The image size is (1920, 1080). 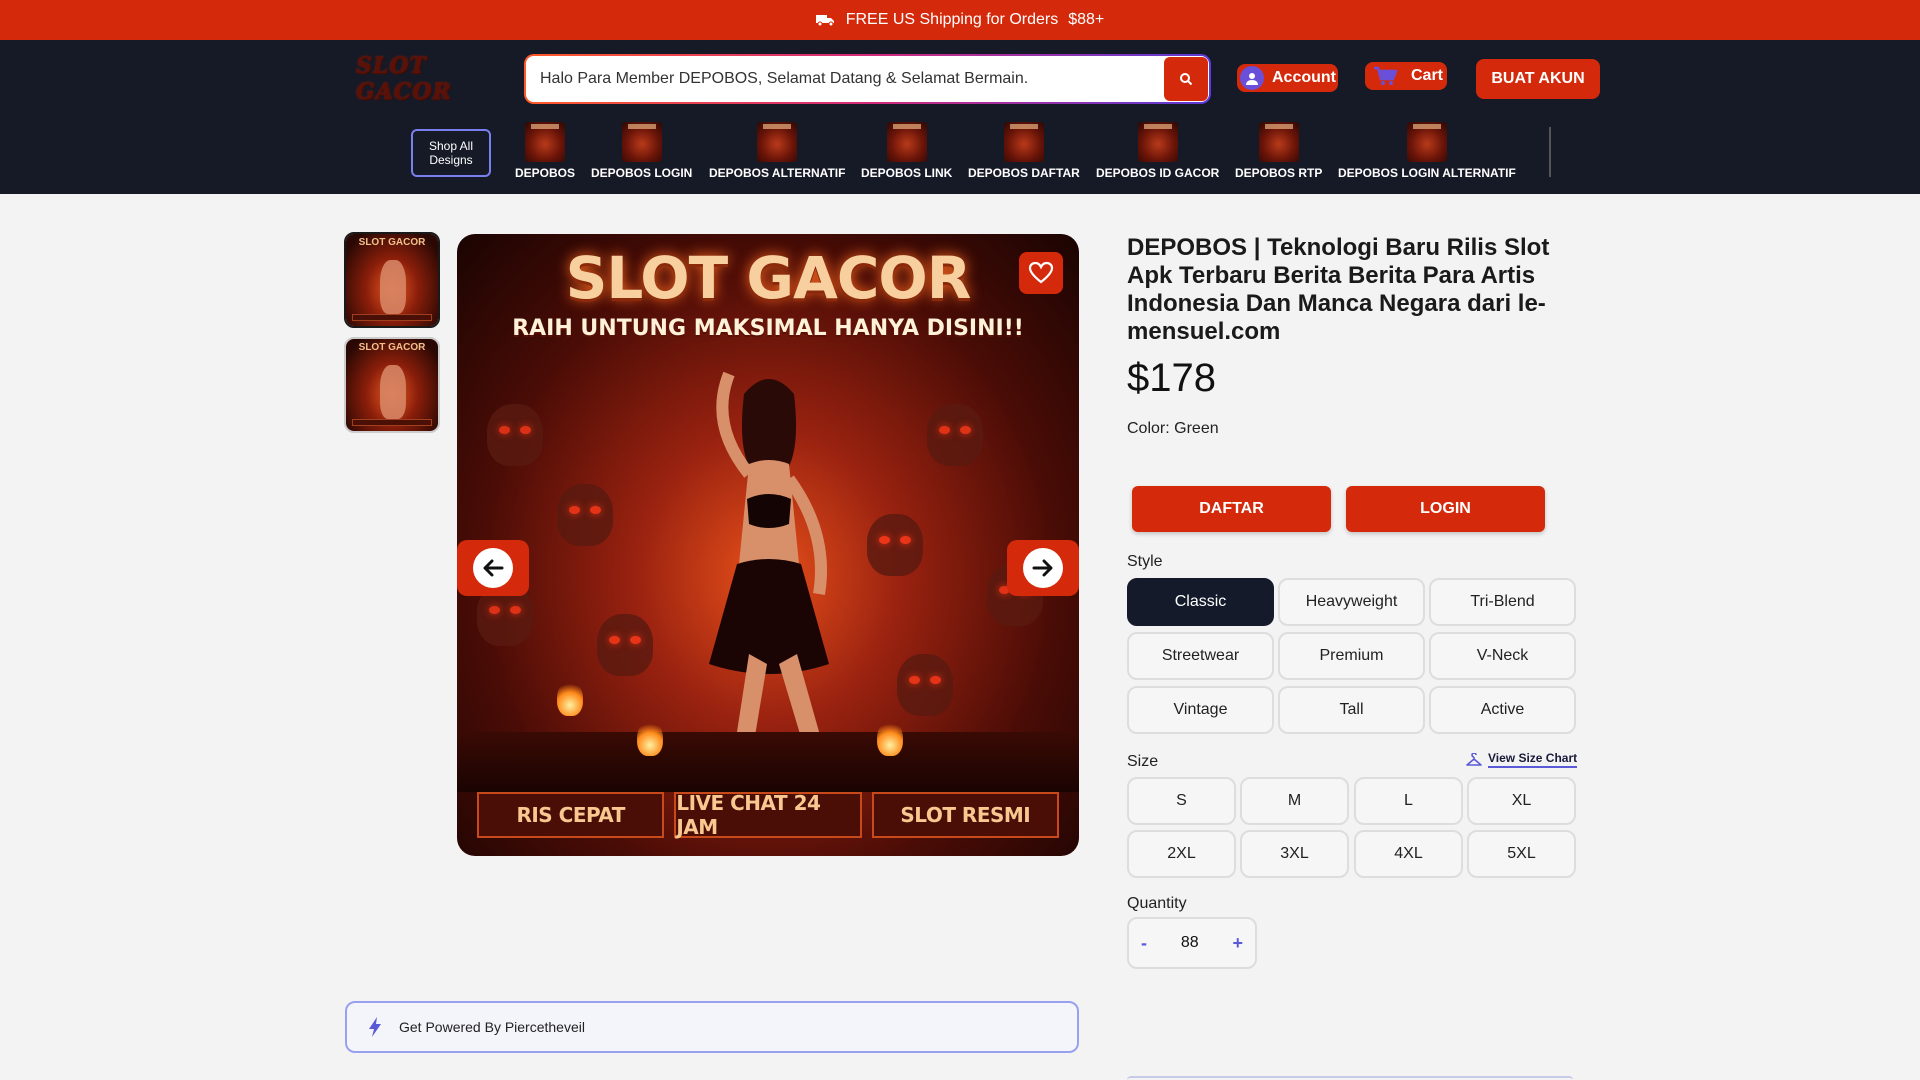 I want to click on announcement-bar: FREE US Shipping for Orders $88+, so click(x=960, y=20).